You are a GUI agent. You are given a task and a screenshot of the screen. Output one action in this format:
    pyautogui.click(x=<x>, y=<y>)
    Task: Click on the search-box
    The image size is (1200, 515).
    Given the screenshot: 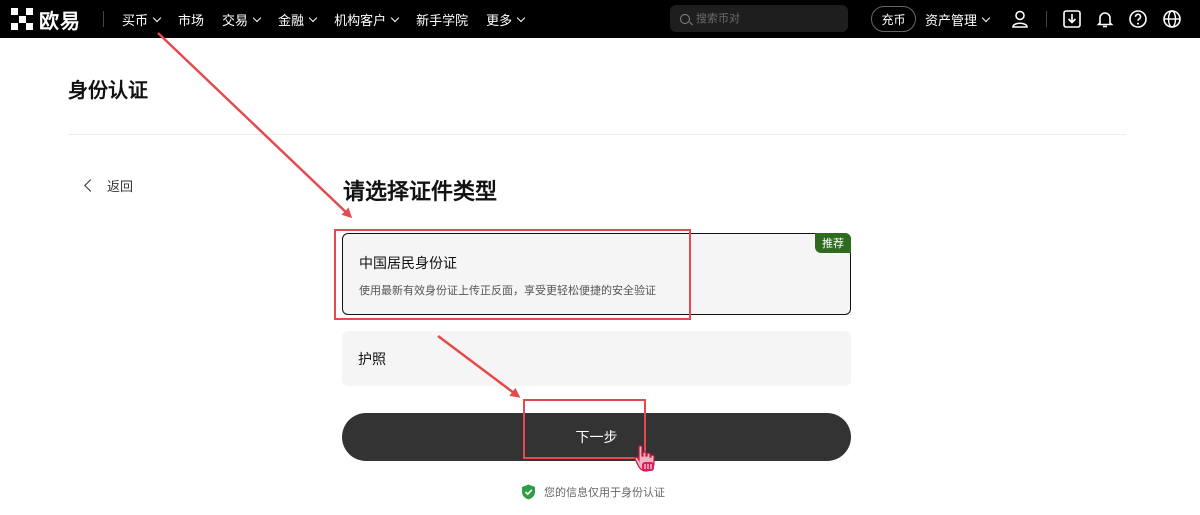 What is the action you would take?
    pyautogui.click(x=759, y=18)
    